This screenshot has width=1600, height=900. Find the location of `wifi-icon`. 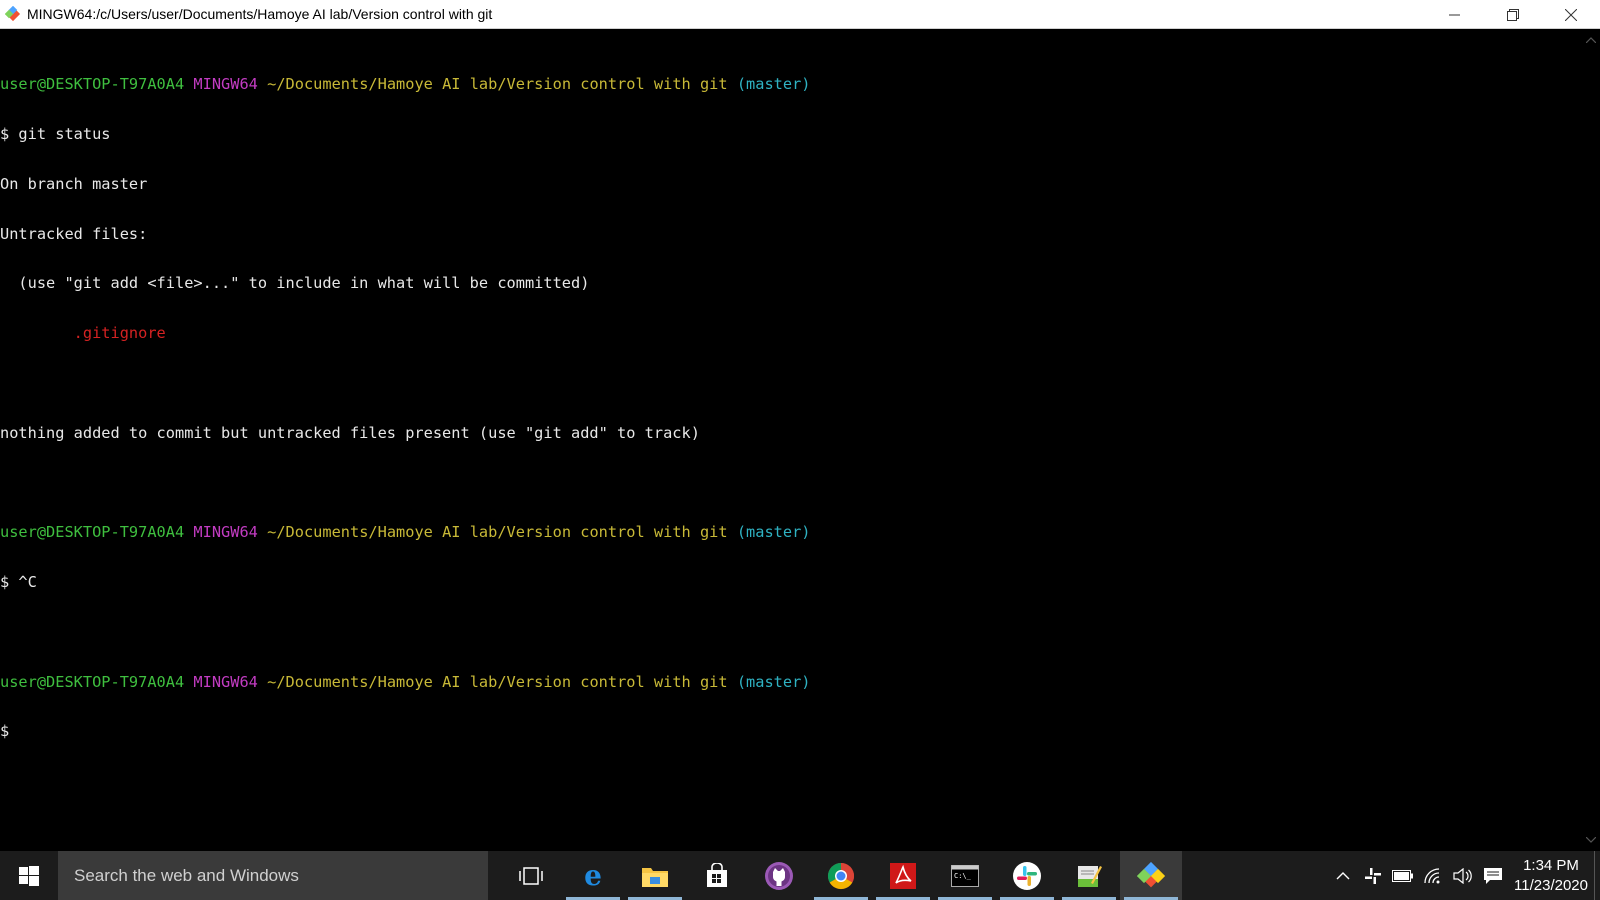

wifi-icon is located at coordinates (1432, 875).